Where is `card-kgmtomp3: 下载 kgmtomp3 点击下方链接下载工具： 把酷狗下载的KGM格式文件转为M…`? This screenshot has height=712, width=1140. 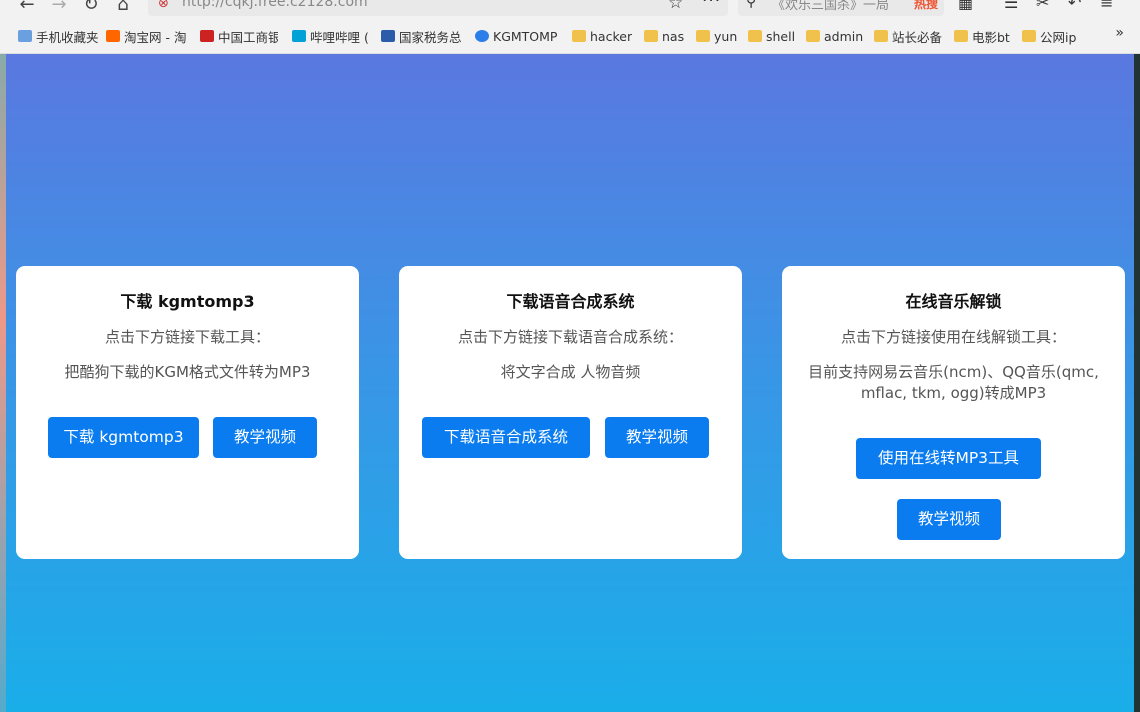
card-kgmtomp3: 下载 kgmtomp3 点击下方链接下载工具： 把酷狗下载的KGM格式文件转为M… is located at coordinates (187, 412).